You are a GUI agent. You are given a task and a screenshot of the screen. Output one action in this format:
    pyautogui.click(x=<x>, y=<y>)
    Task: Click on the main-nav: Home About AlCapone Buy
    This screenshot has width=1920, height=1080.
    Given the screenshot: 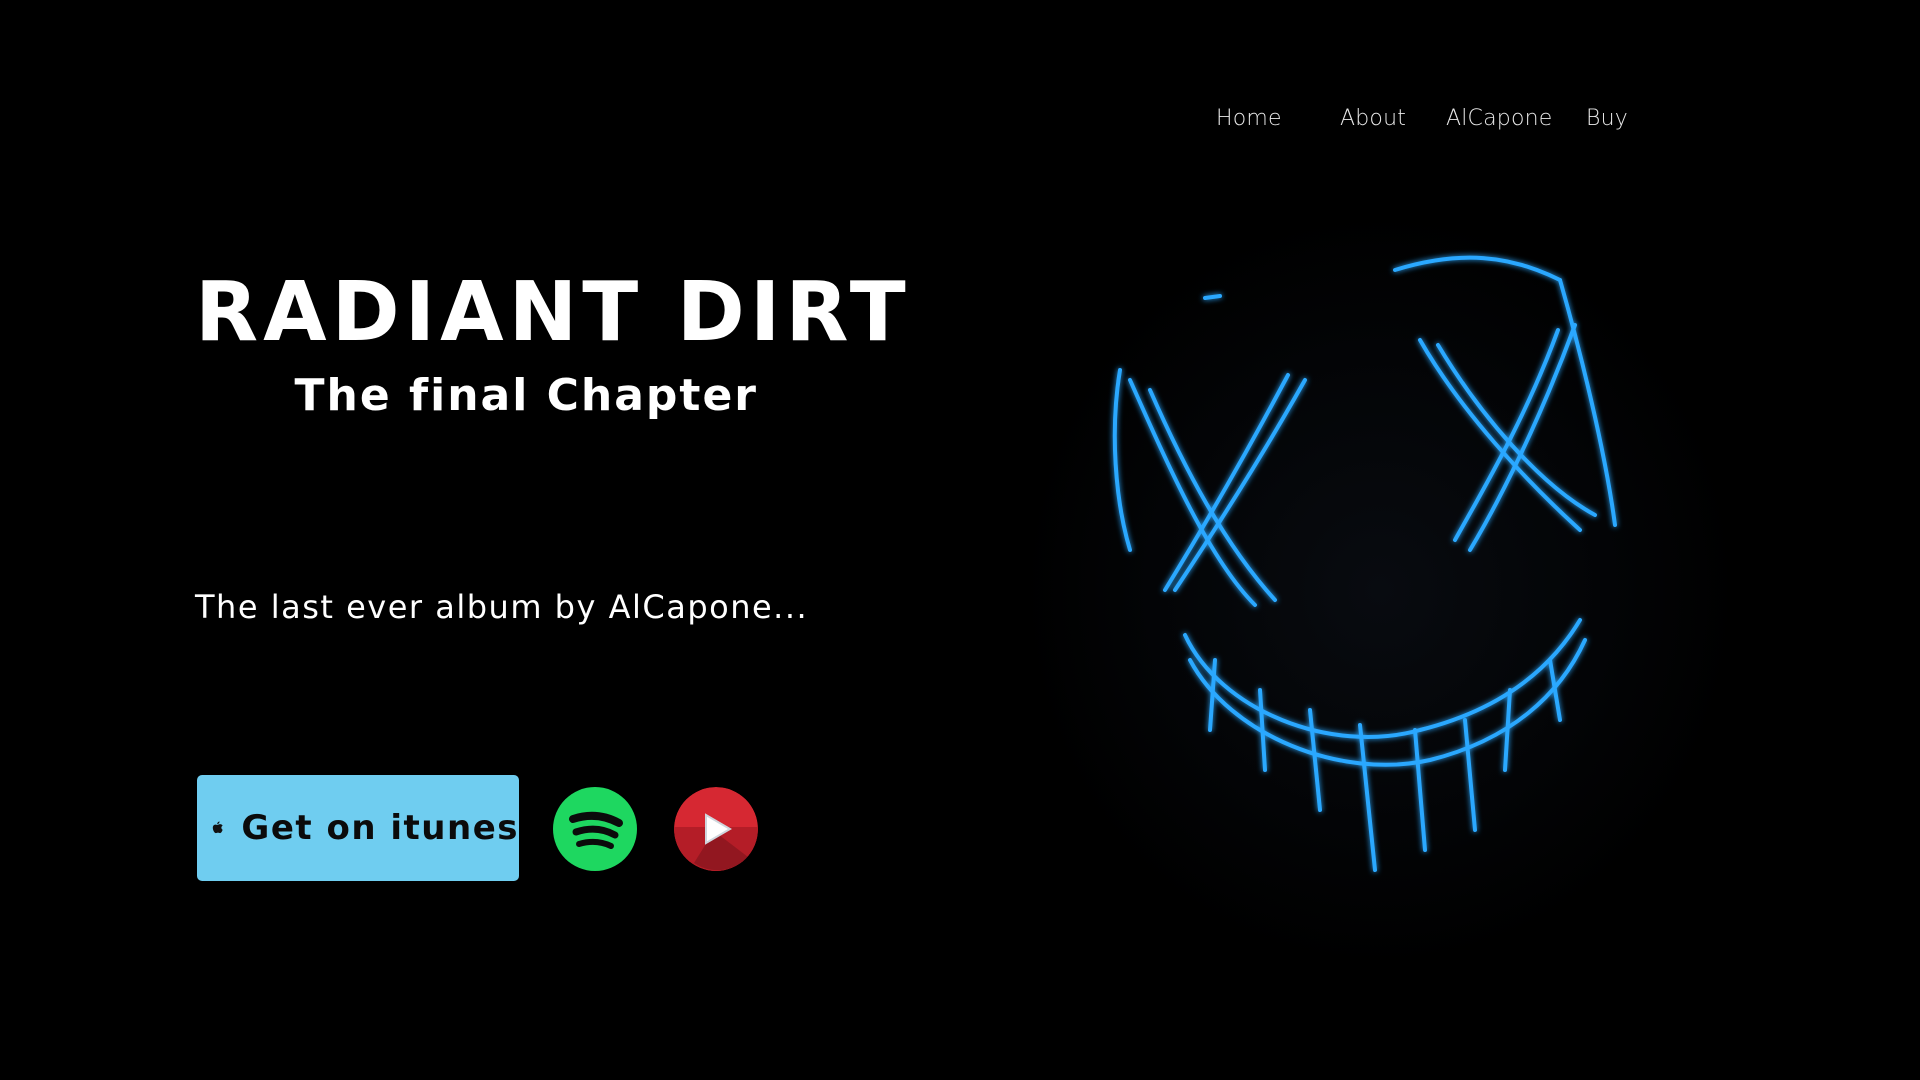 What is the action you would take?
    pyautogui.click(x=1430, y=121)
    